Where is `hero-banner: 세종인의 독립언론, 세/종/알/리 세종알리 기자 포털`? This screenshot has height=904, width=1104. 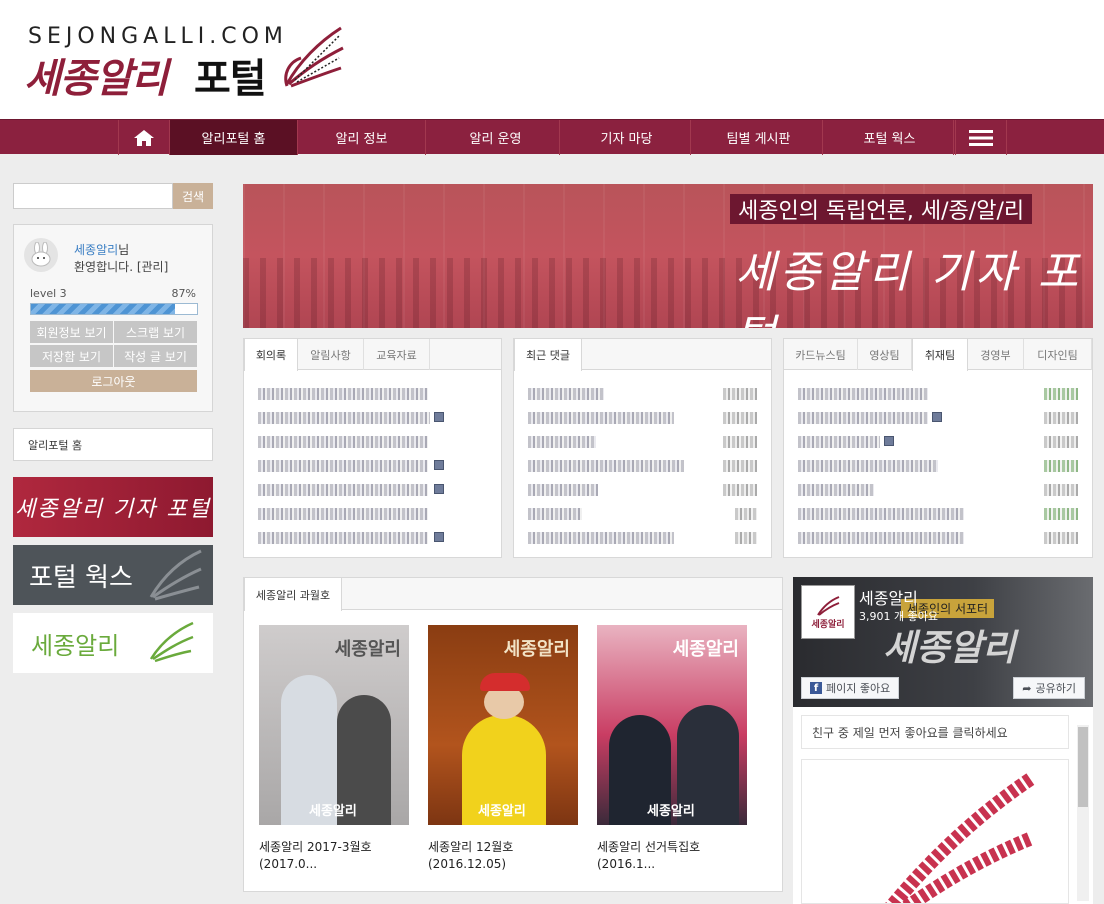 hero-banner: 세종인의 독립언론, 세/종/알/리 세종알리 기자 포털 is located at coordinates (668, 256).